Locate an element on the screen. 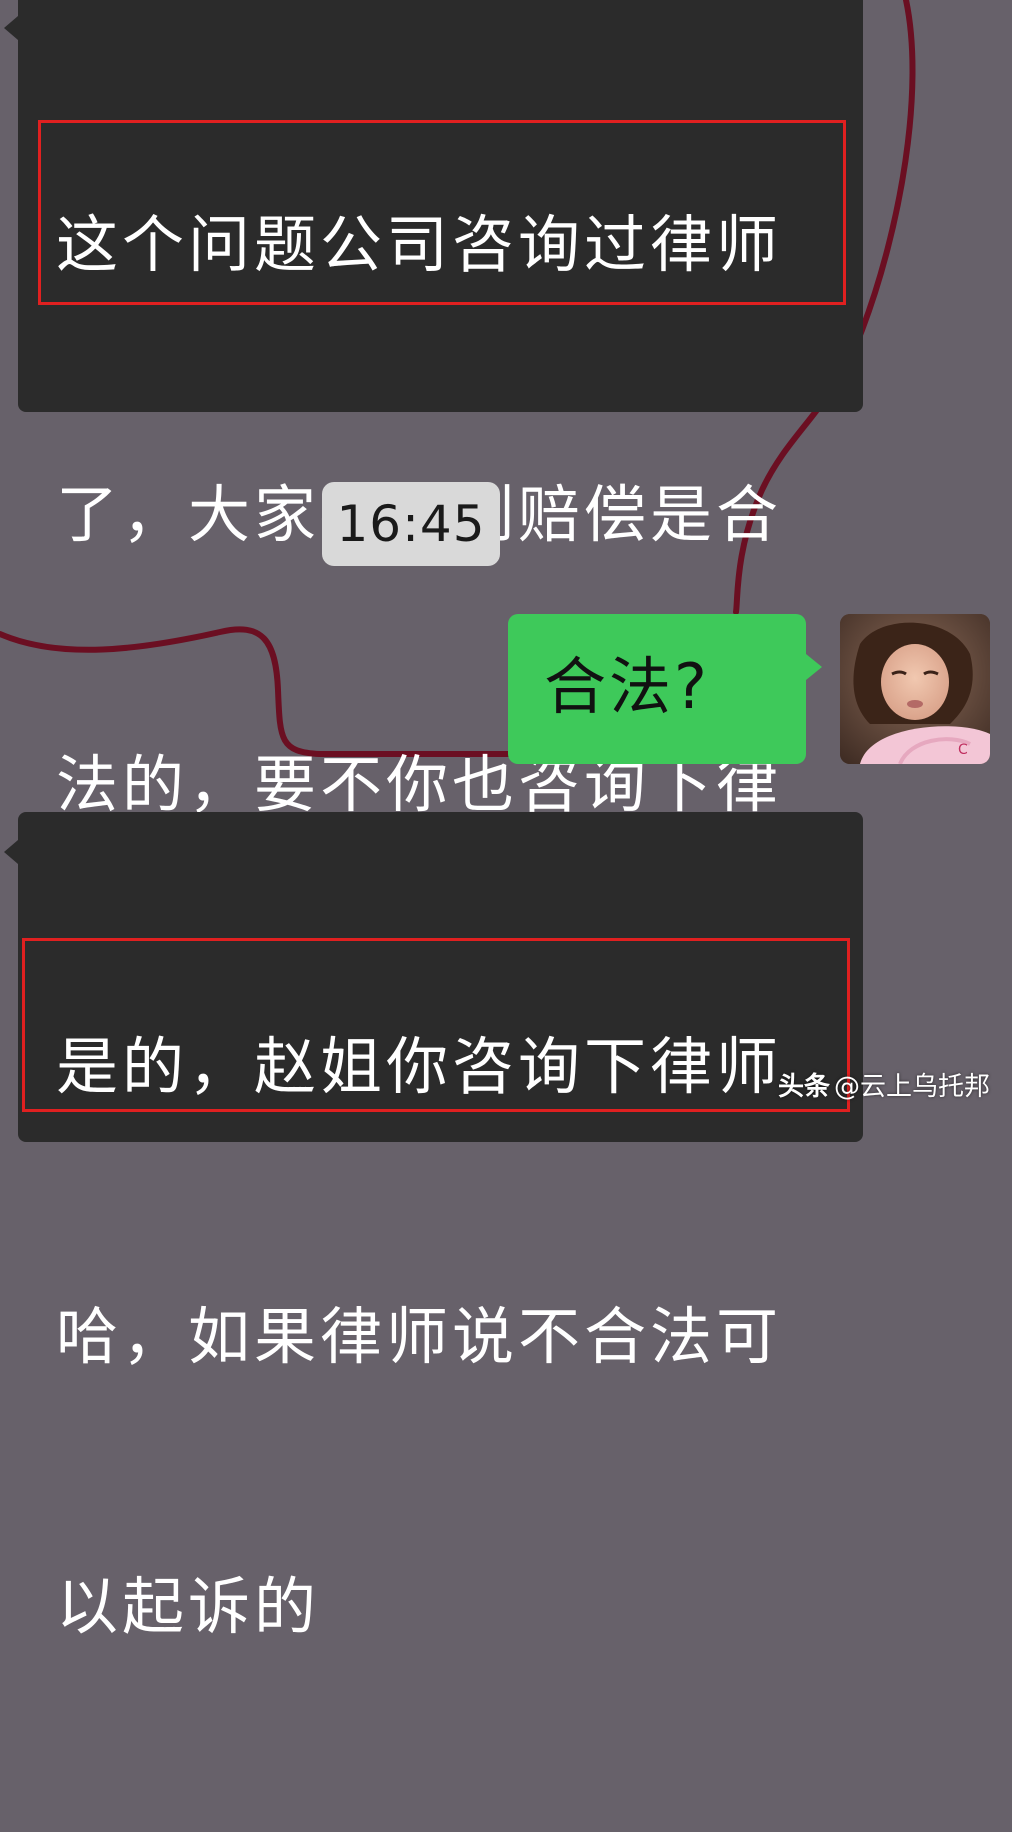 The width and height of the screenshot is (1012, 1832). watermark-brand: 头条 is located at coordinates (803, 1087).